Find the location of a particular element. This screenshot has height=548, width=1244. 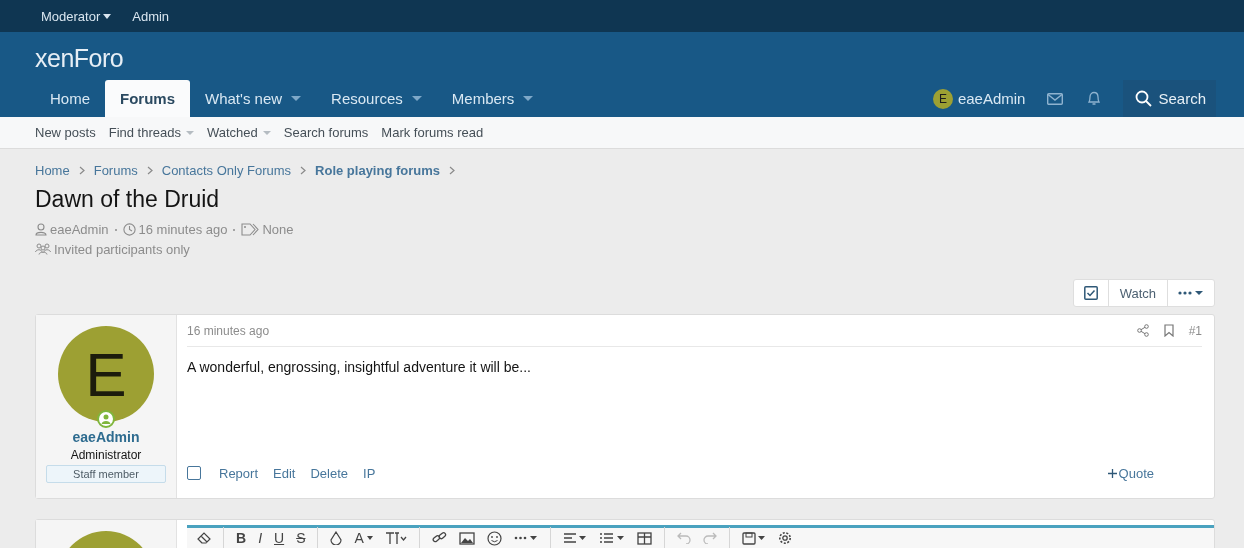

breadcrumb-link: Forums is located at coordinates (115, 170).